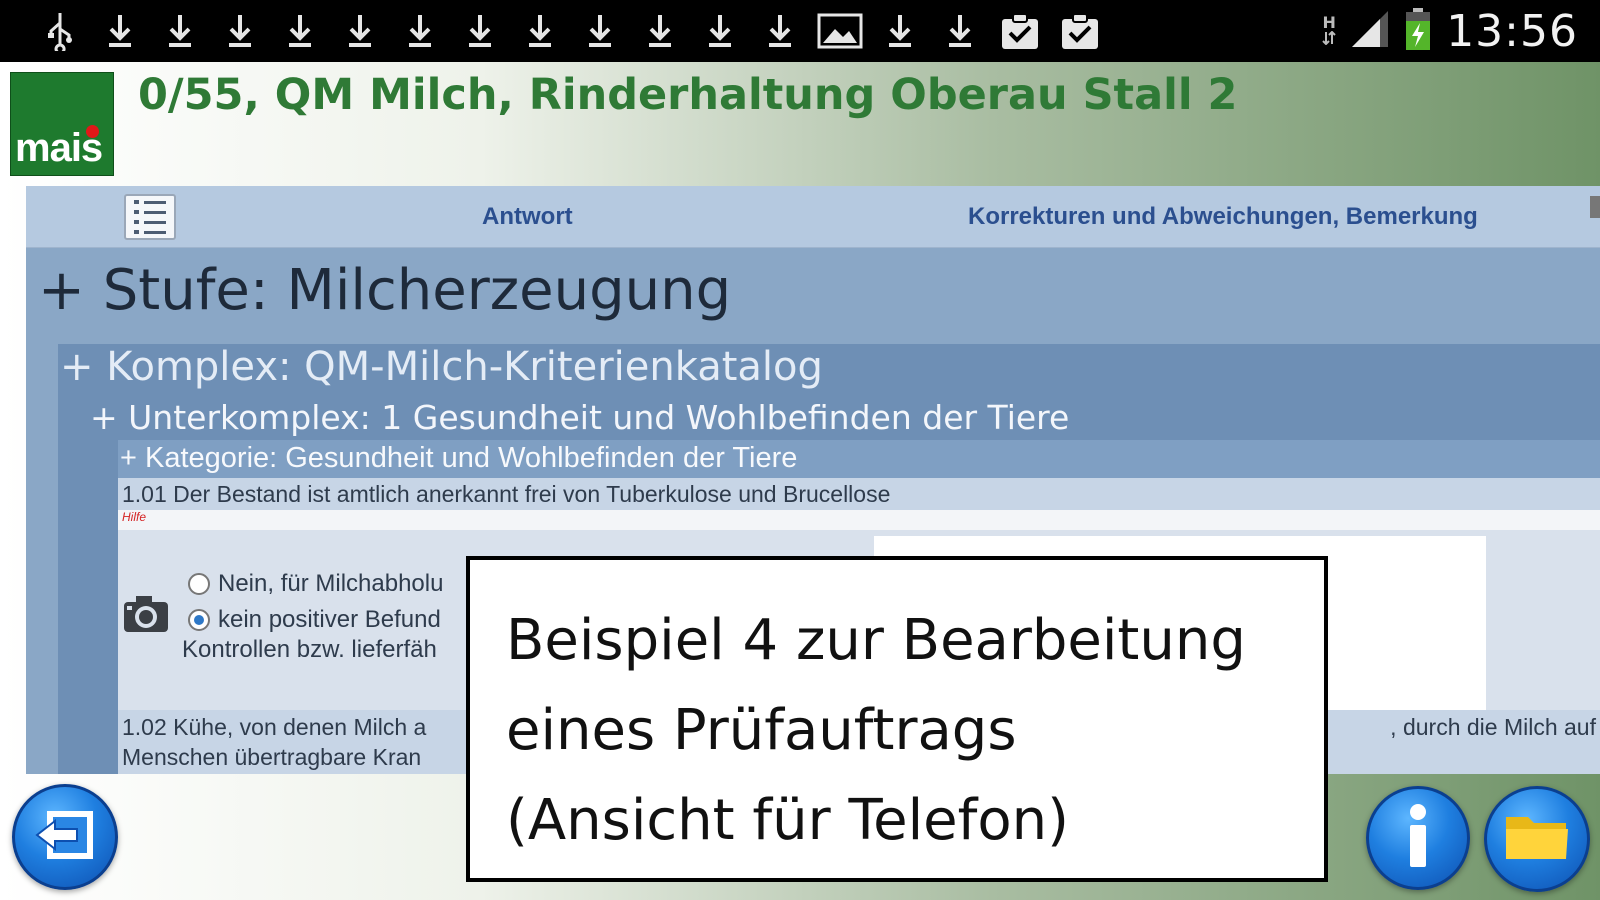 The width and height of the screenshot is (1600, 900). What do you see at coordinates (60, 31) in the screenshot?
I see `usb-icon` at bounding box center [60, 31].